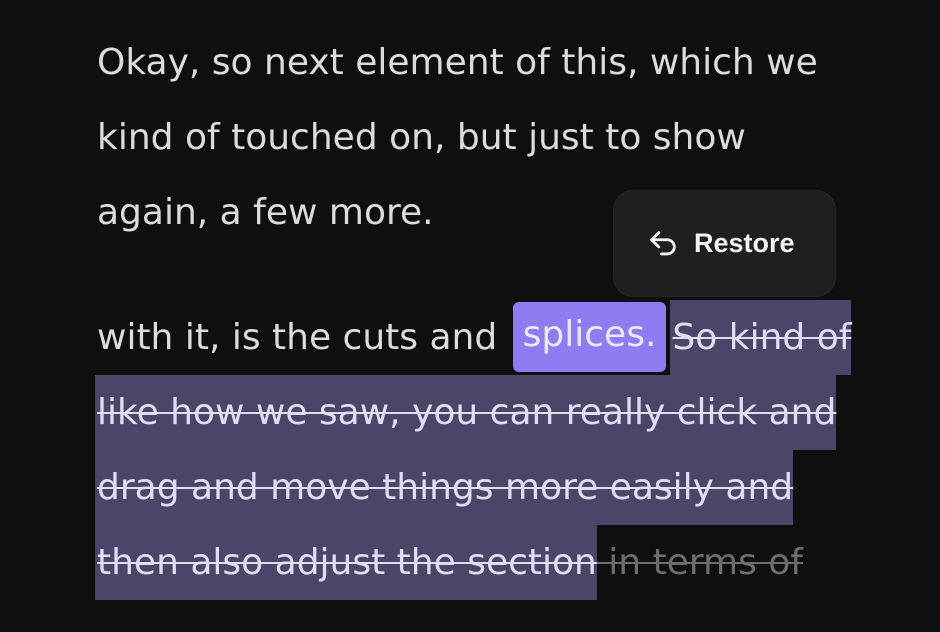 Image resolution: width=940 pixels, height=632 pixels. I want to click on transcript-text: with it, is the cuts and, so click(303, 337).